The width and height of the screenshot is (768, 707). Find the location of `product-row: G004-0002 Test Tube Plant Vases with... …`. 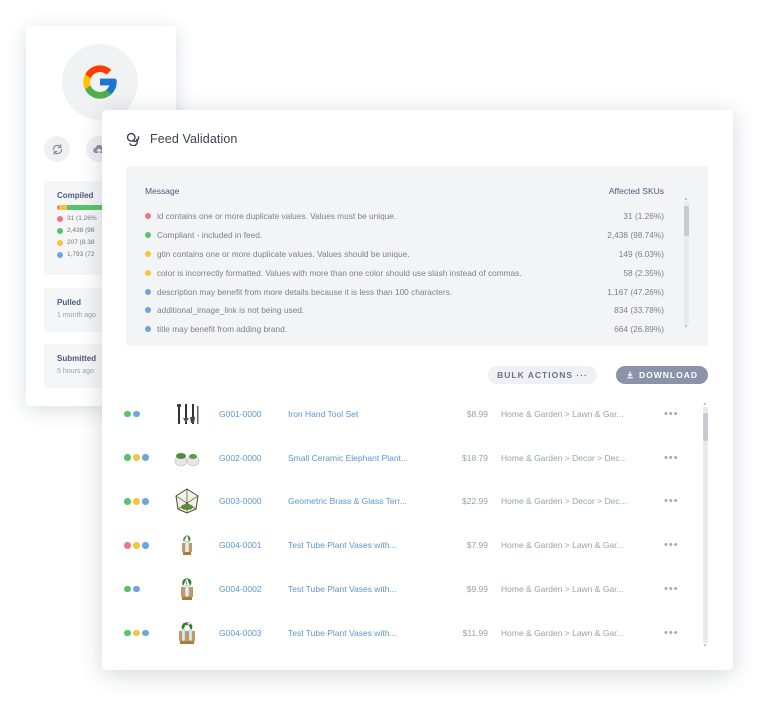

product-row: G004-0002 Test Tube Plant Vases with... … is located at coordinates (409, 589).